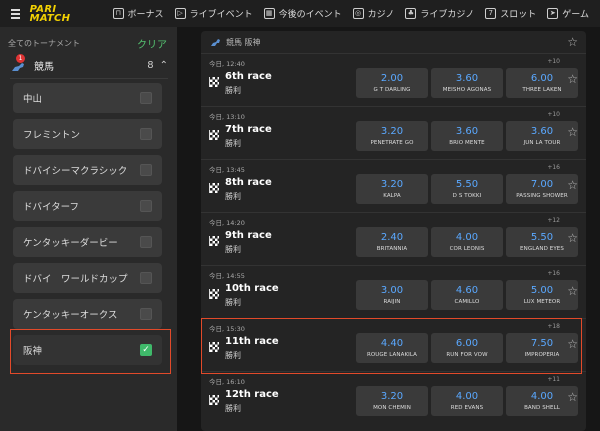 This screenshot has width=600, height=431. I want to click on odds-button: 4.00 RED EVANS, so click(467, 401).